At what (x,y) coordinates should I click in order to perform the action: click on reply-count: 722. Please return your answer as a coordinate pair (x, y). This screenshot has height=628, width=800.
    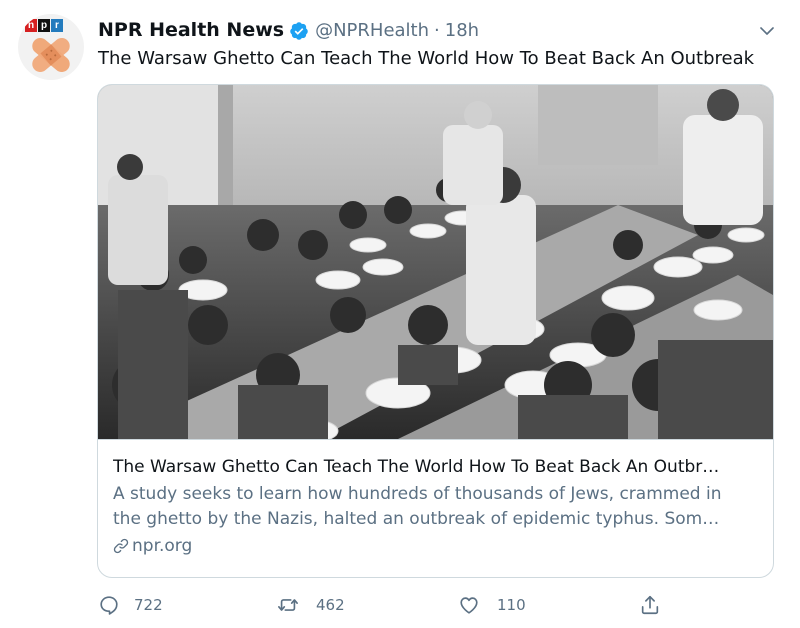
    Looking at the image, I should click on (148, 605).